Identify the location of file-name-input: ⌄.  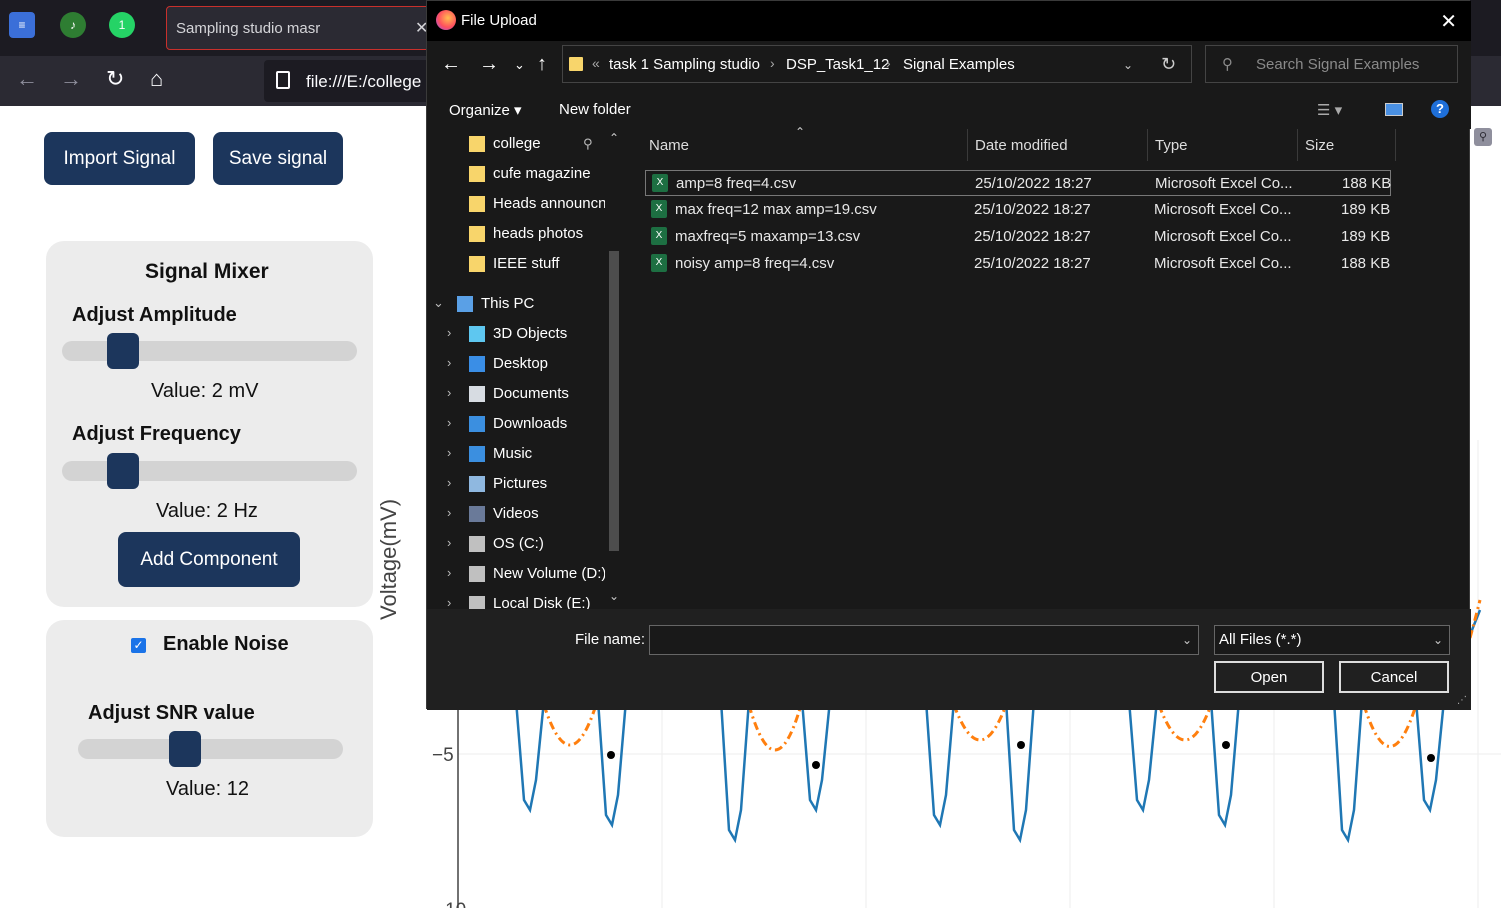
(924, 640).